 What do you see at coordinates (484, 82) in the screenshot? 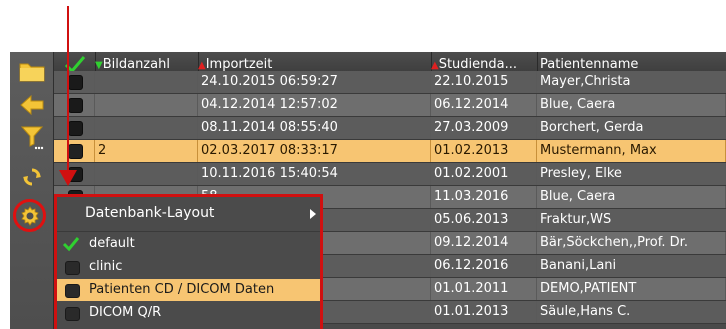
I see `cell-studiendatum: 22.10.2015` at bounding box center [484, 82].